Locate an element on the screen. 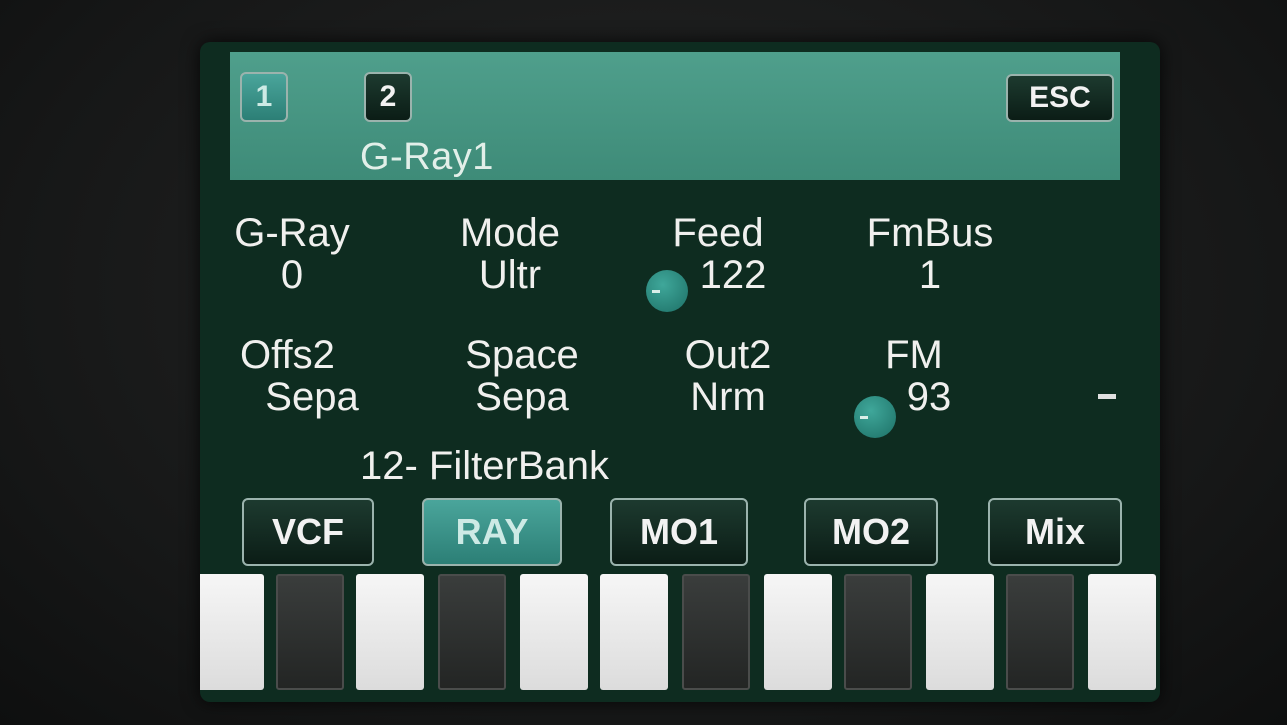  param-label: Space is located at coordinates (522, 355).